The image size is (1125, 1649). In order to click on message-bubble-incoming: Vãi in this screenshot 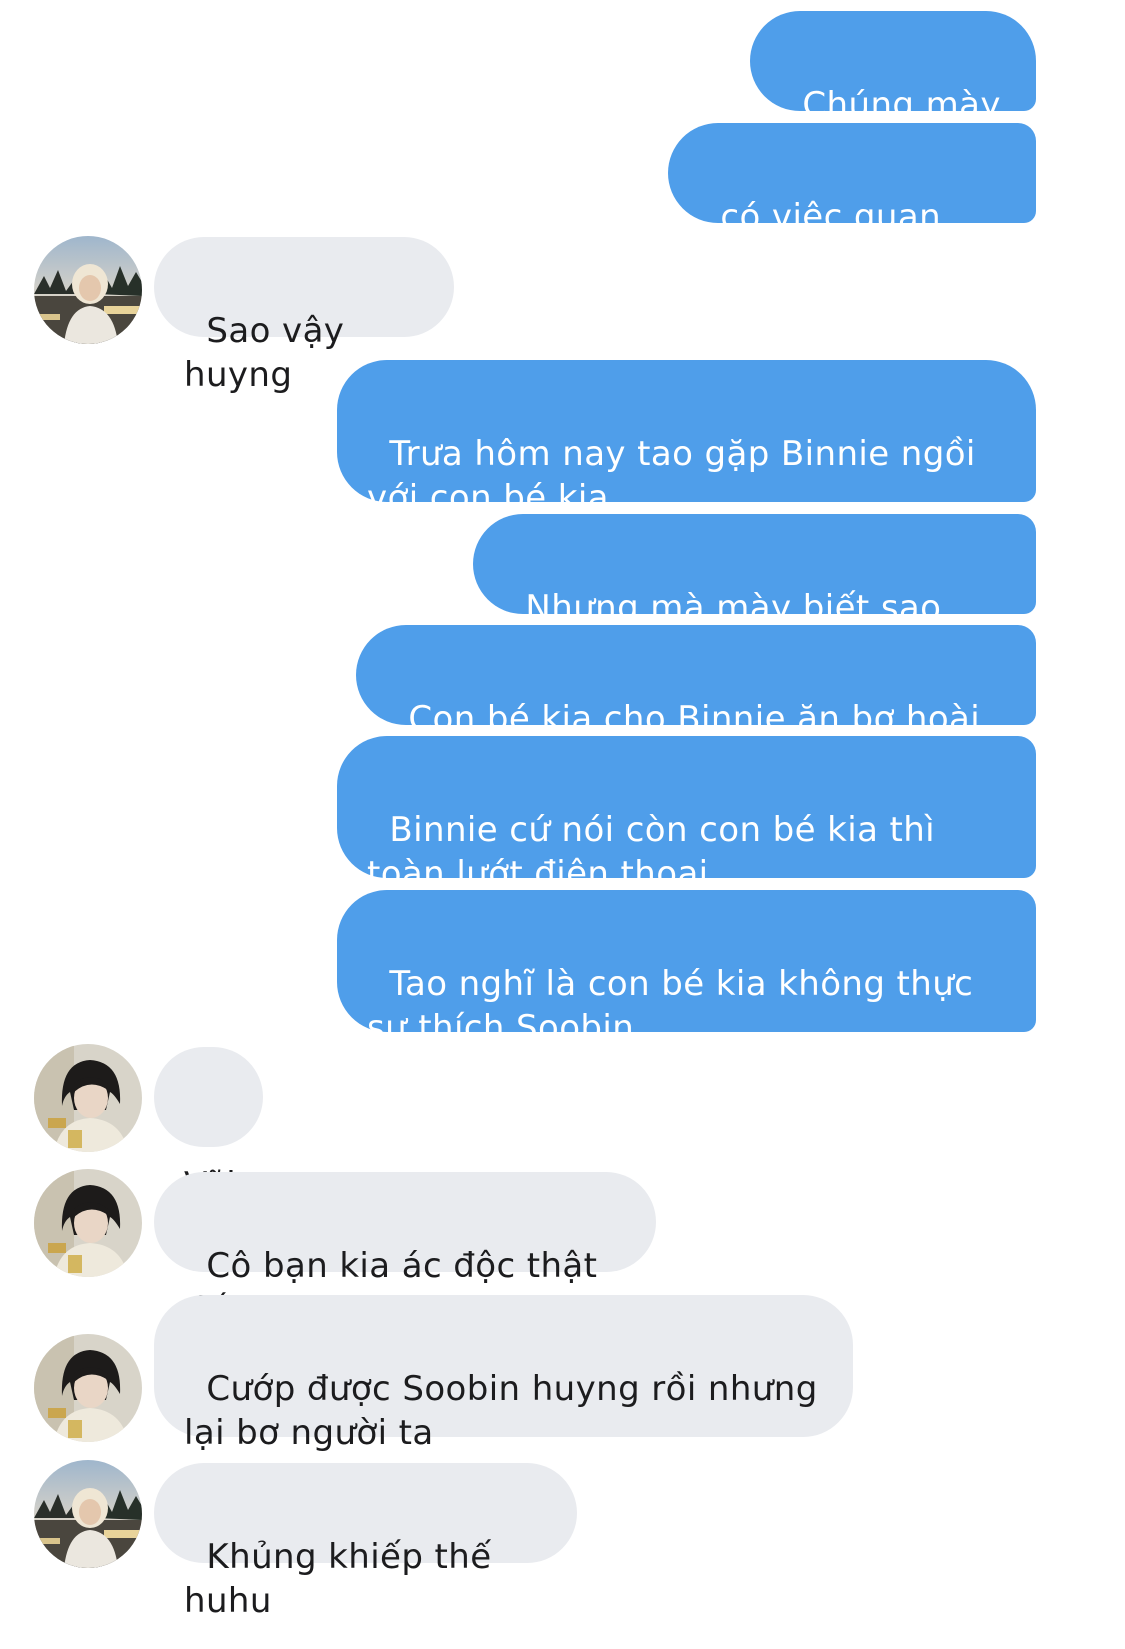, I will do `click(208, 1126)`.